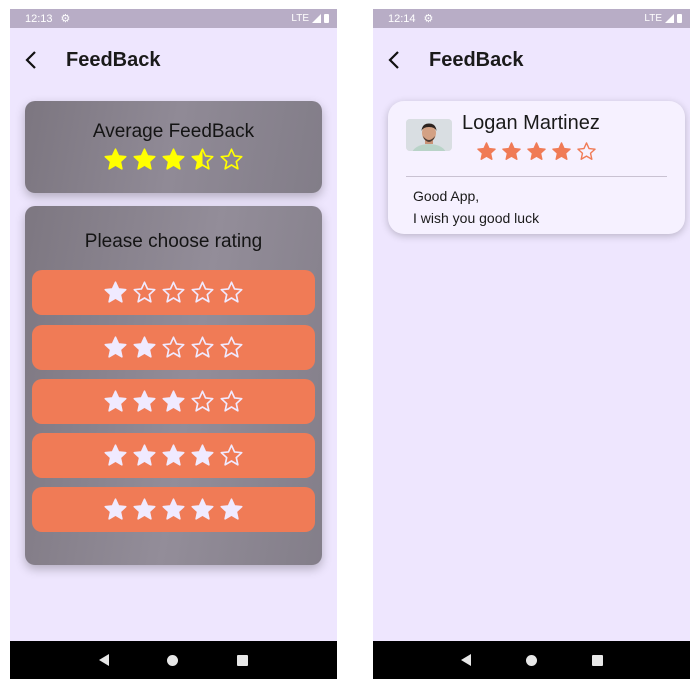  What do you see at coordinates (476, 207) in the screenshot?
I see `review-text: Good App, I wish you good luck` at bounding box center [476, 207].